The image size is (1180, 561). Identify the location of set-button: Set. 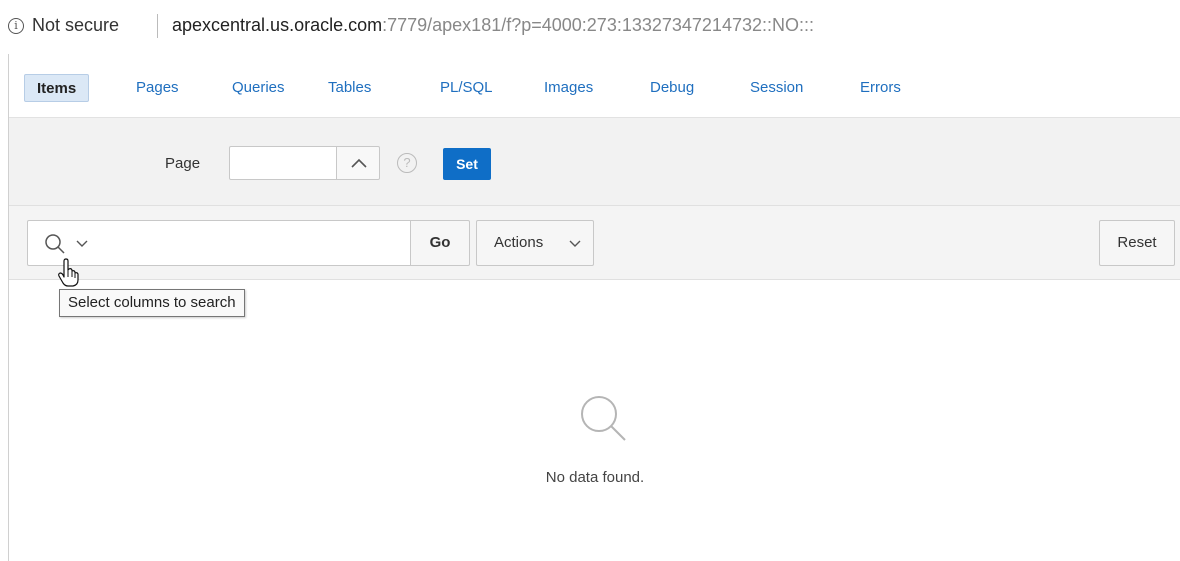
(467, 164).